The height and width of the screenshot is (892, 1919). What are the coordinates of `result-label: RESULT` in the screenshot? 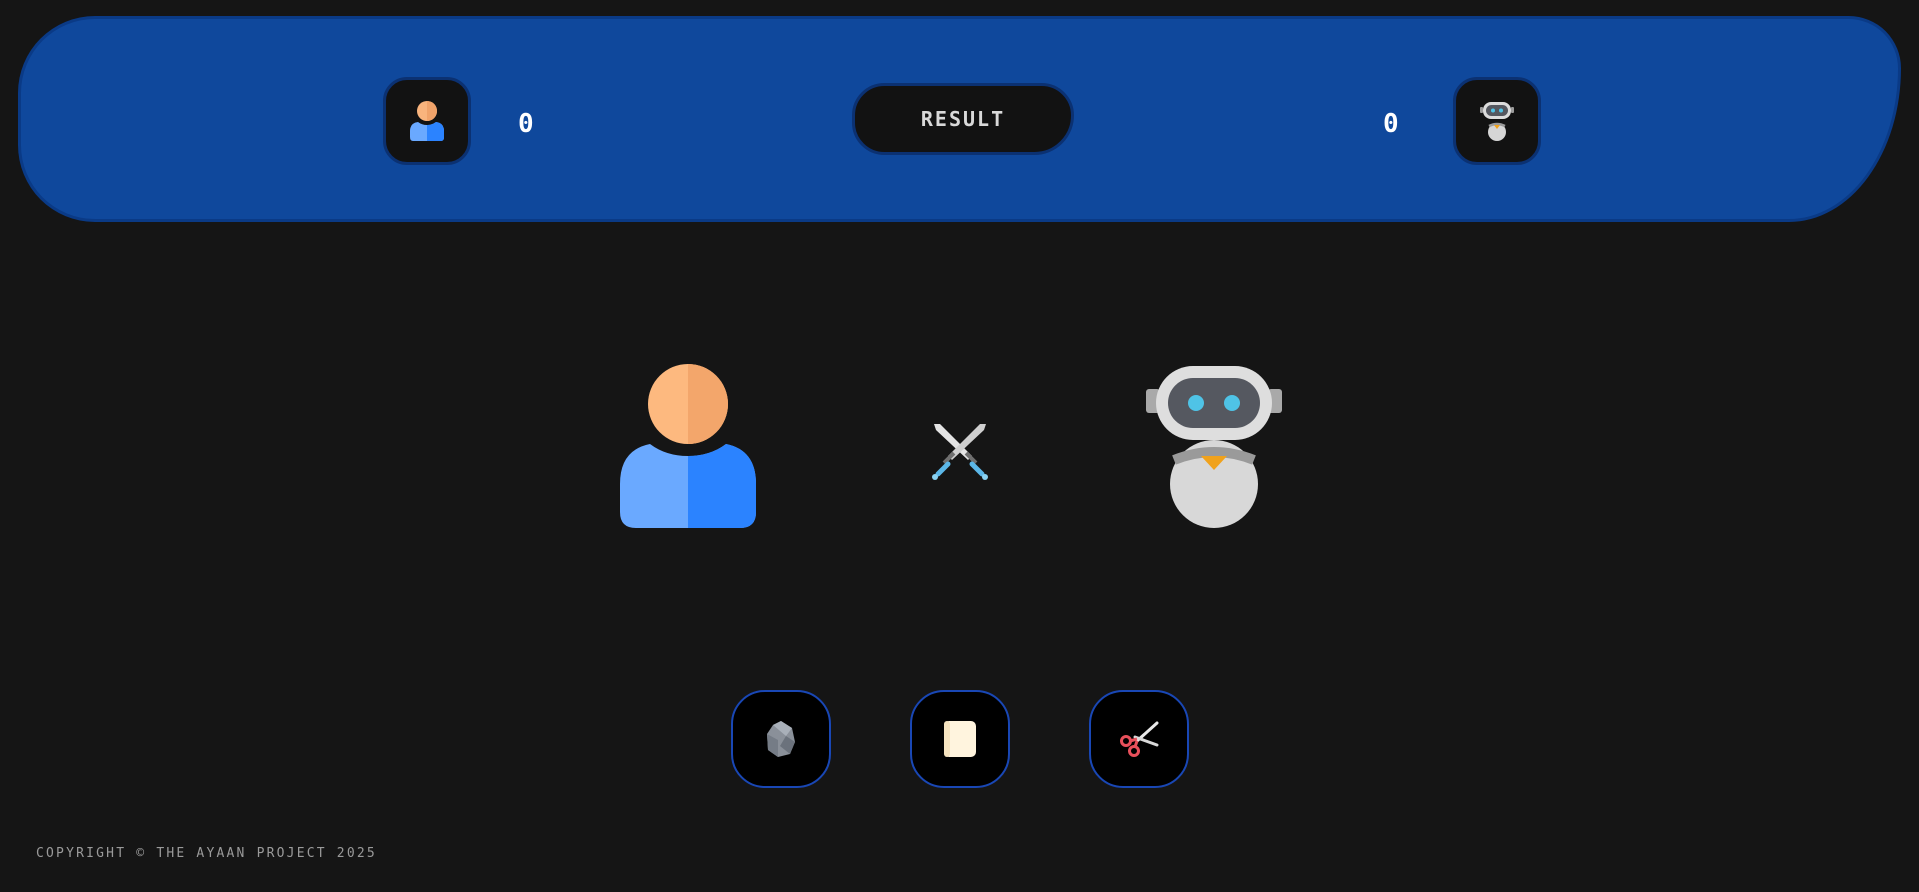 It's located at (963, 119).